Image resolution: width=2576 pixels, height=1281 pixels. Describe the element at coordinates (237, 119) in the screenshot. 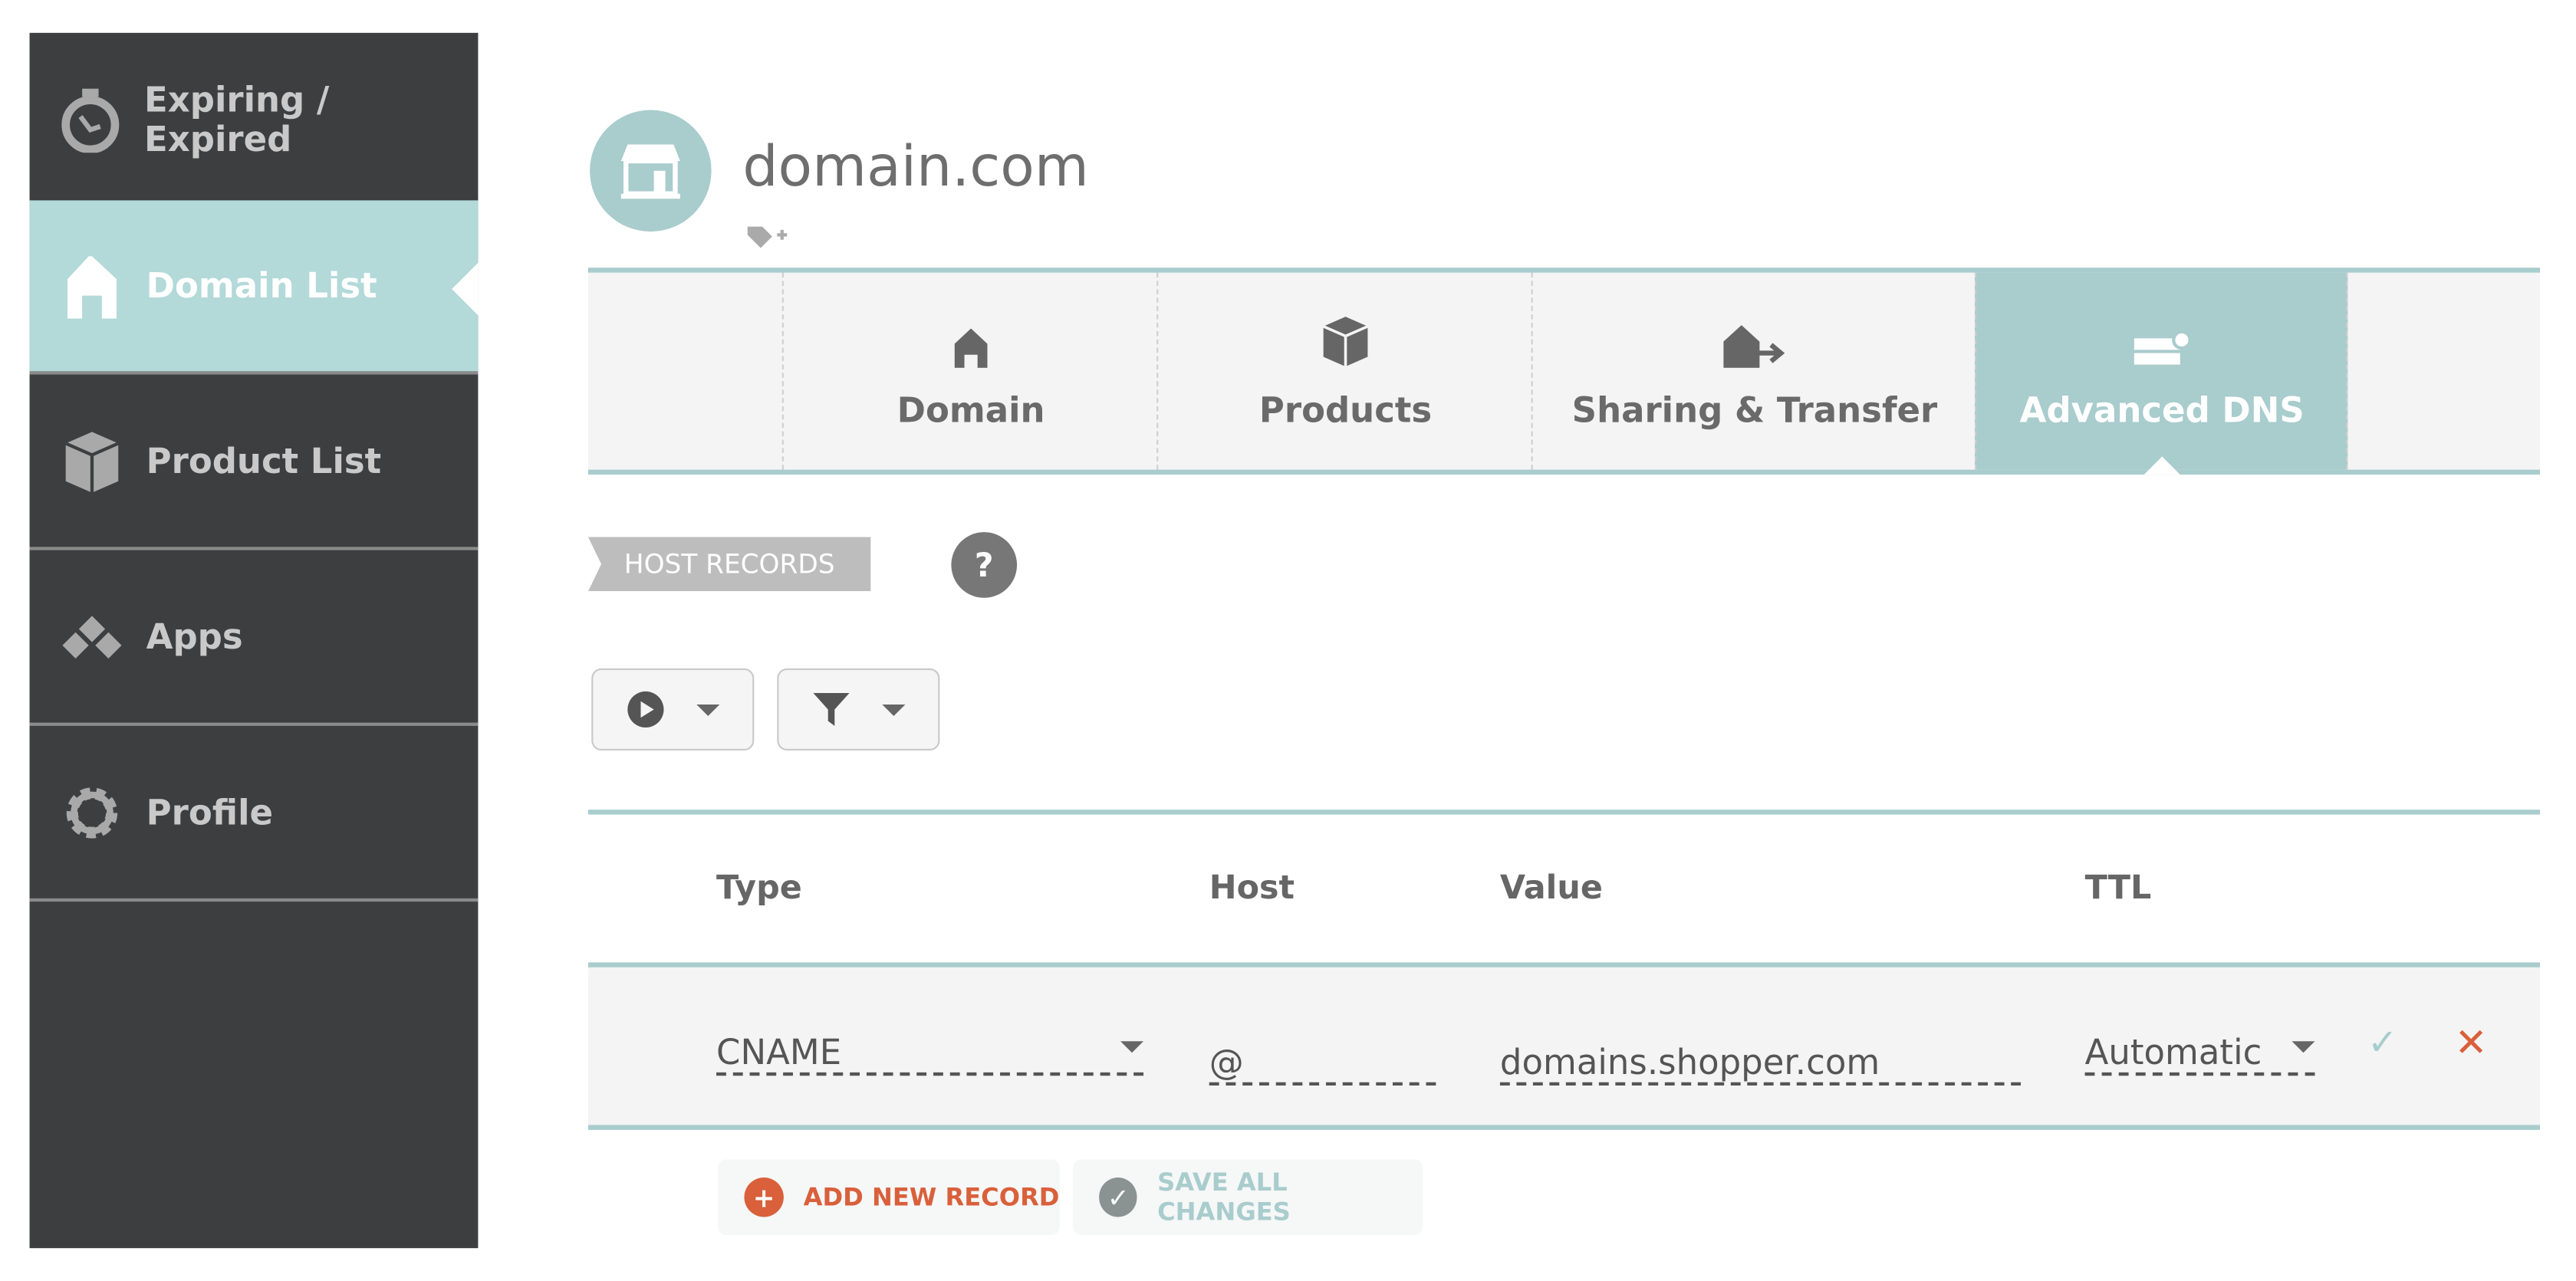

I see `sidebar-item-label: Expiring / Expired` at that location.